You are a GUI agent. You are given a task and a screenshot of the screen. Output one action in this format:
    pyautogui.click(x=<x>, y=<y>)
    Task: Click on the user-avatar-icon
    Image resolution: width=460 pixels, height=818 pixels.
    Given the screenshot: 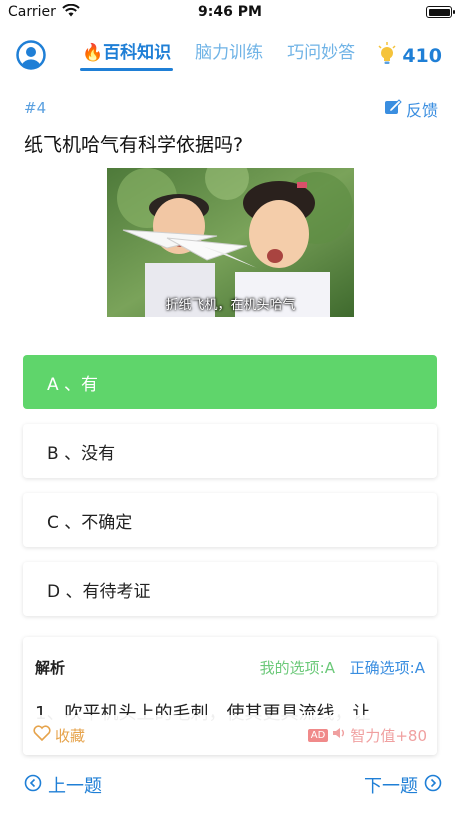 What is the action you would take?
    pyautogui.click(x=31, y=55)
    